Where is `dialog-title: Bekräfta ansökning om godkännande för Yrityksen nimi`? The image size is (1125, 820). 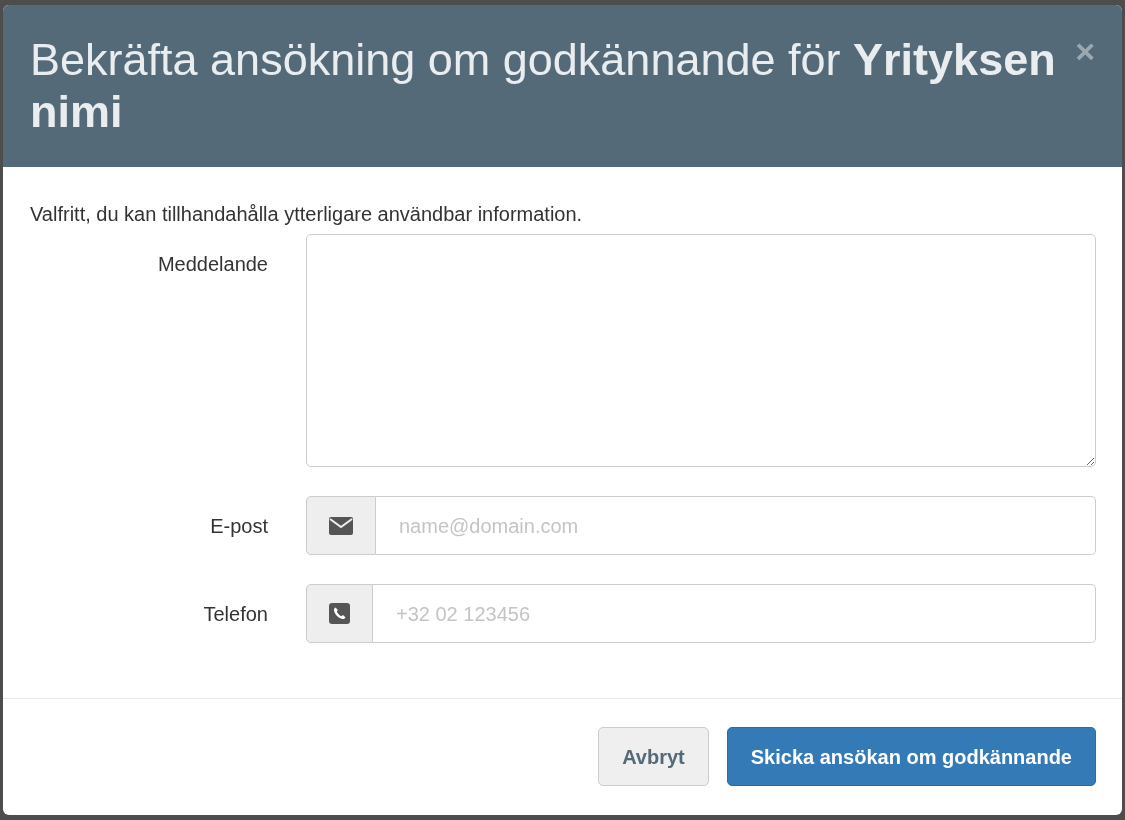 dialog-title: Bekräfta ansökning om godkännande för Yrityksen nimi is located at coordinates (543, 86).